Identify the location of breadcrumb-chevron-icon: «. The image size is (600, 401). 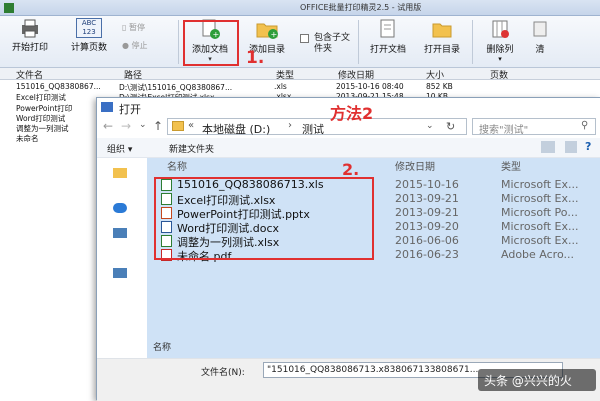
(191, 125).